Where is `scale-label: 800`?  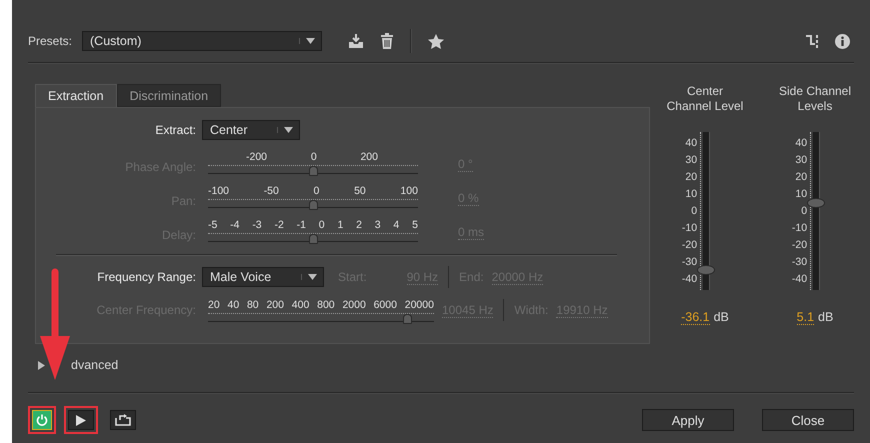
scale-label: 800 is located at coordinates (326, 304).